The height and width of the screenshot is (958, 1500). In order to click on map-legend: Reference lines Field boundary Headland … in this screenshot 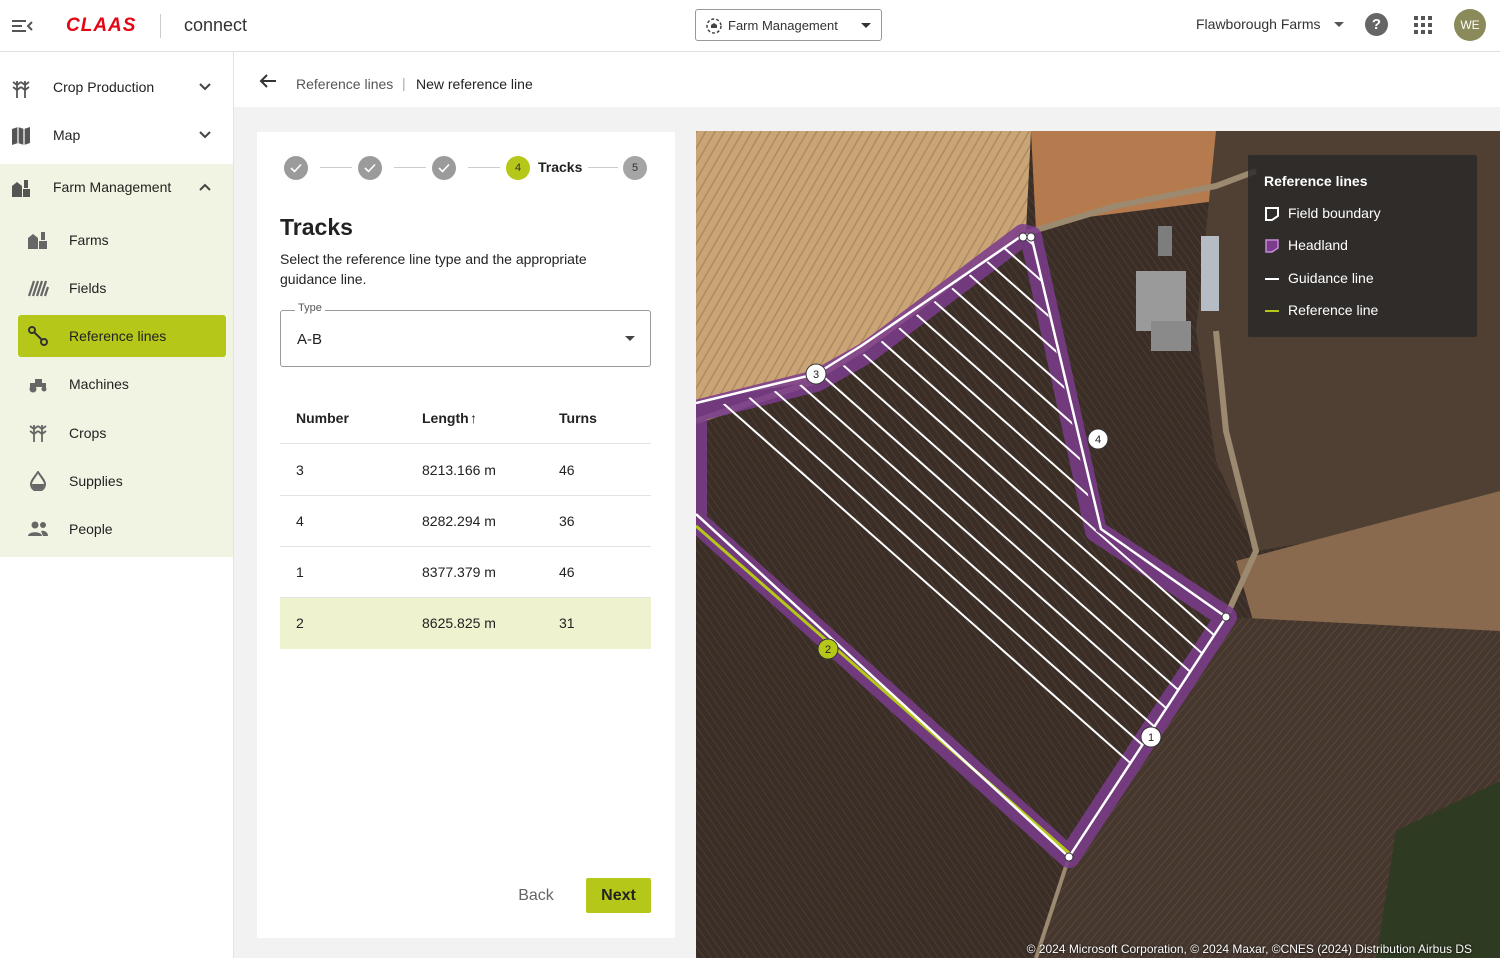, I will do `click(1362, 246)`.